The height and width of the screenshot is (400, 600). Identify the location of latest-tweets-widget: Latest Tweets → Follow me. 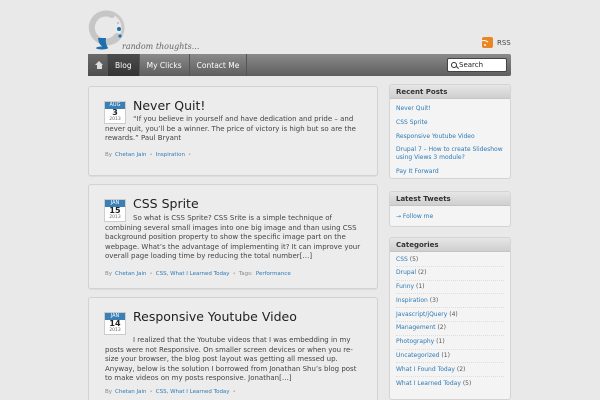
(450, 209).